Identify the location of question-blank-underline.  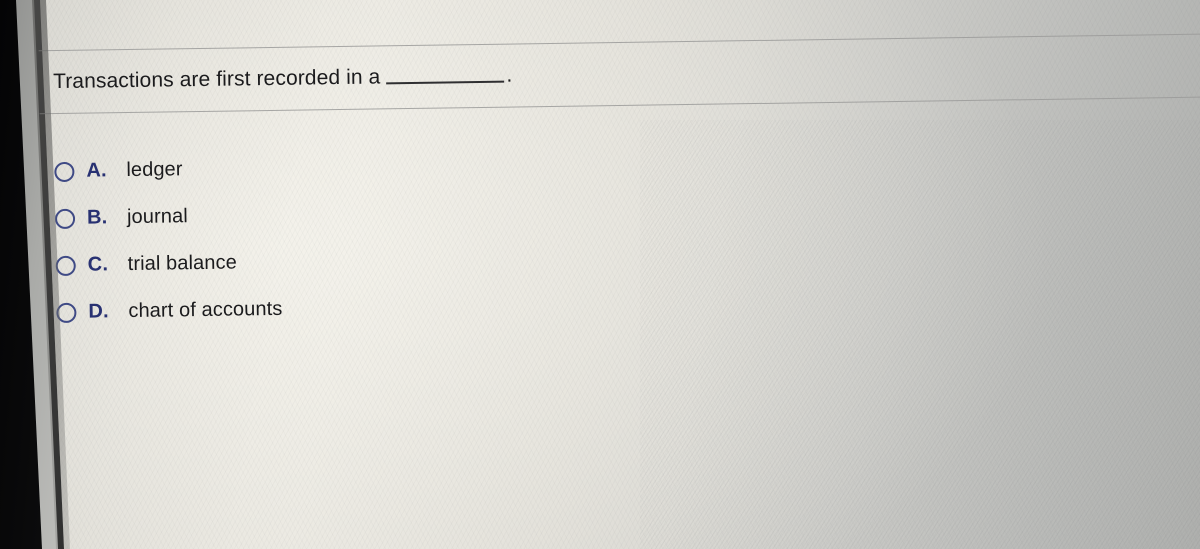
(445, 82).